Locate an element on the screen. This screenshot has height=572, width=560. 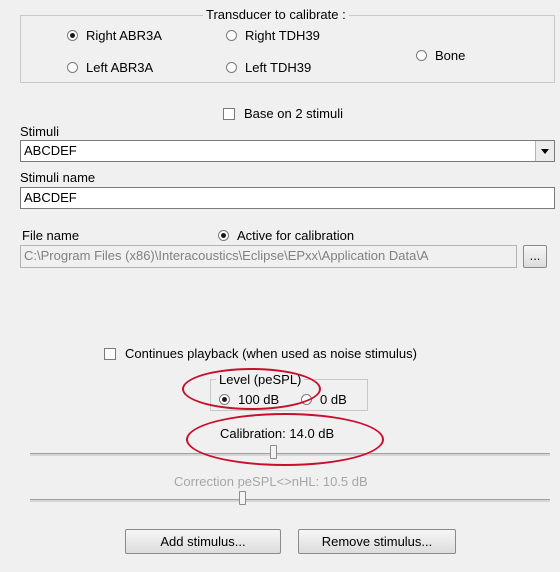
radio-label: 100 dB is located at coordinates (259, 399).